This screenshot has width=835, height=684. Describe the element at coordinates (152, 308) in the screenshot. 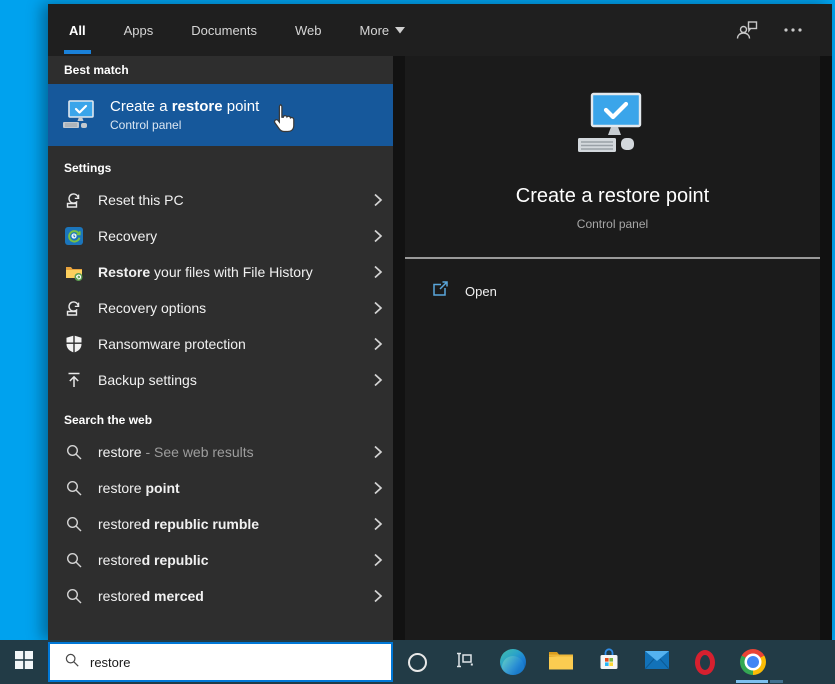

I see `result-label: Recovery options` at that location.